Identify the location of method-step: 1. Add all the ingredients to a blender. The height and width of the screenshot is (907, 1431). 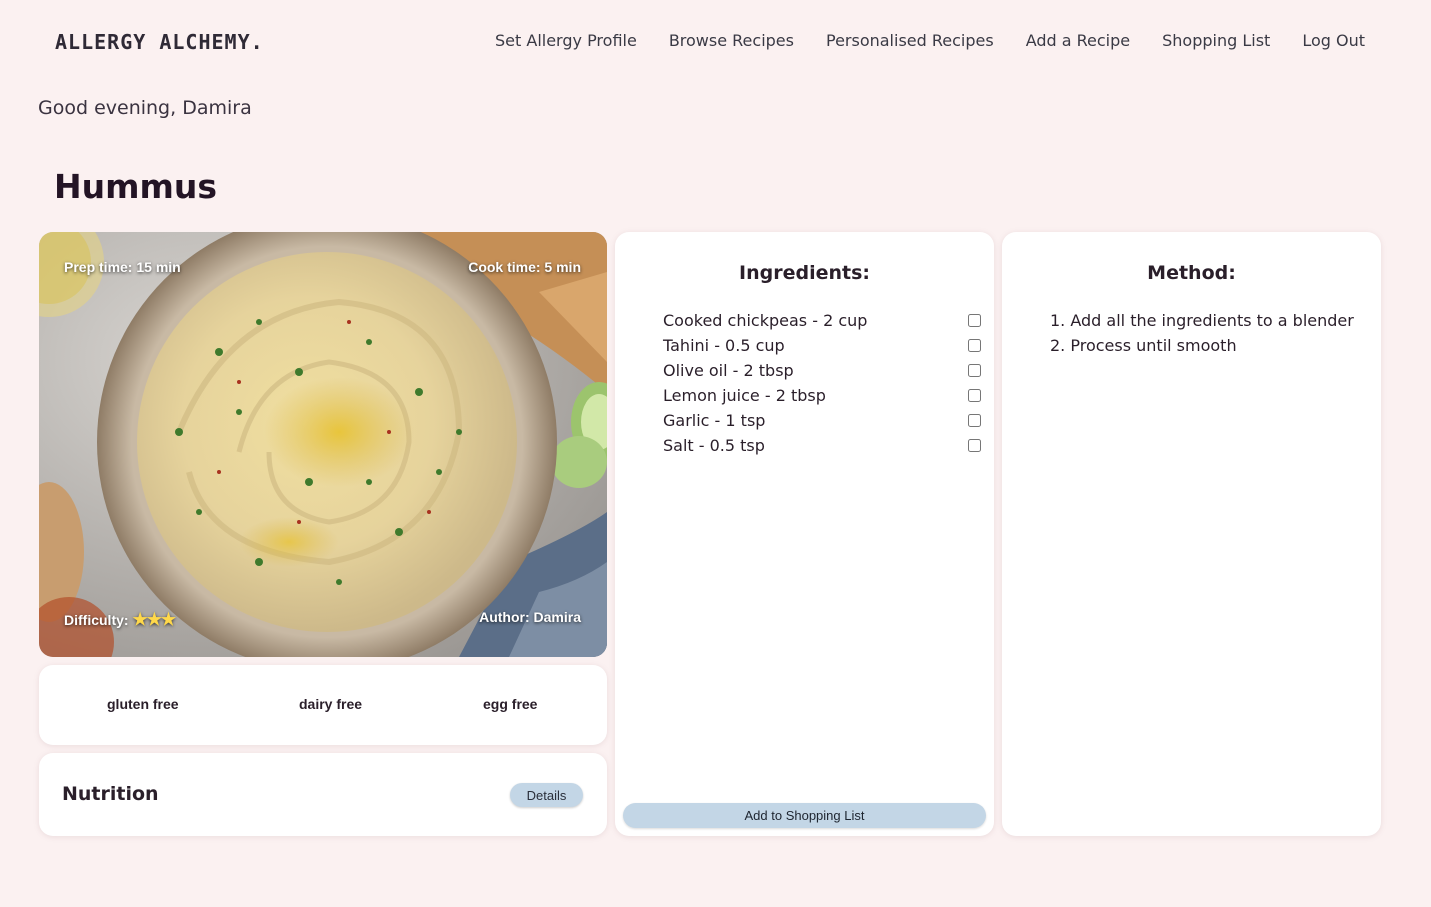
(1202, 320).